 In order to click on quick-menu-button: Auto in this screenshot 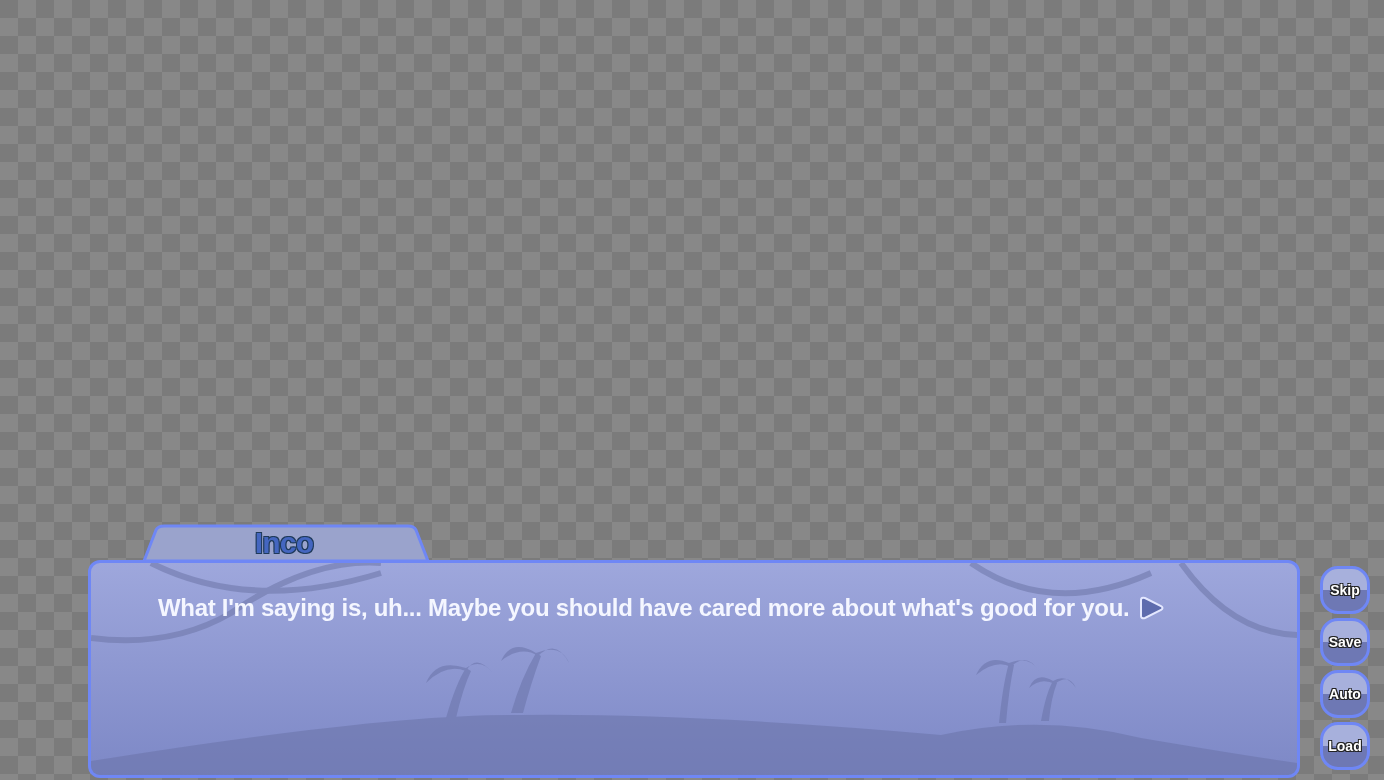, I will do `click(1345, 694)`.